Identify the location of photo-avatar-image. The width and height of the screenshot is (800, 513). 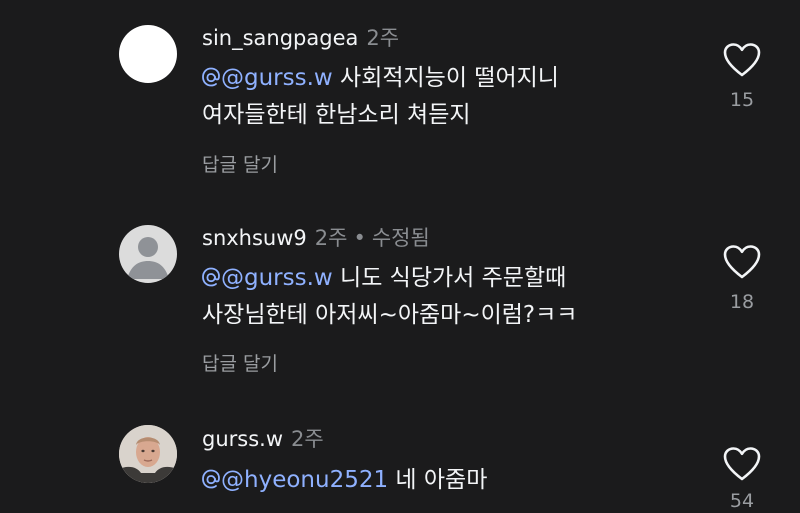
(148, 454).